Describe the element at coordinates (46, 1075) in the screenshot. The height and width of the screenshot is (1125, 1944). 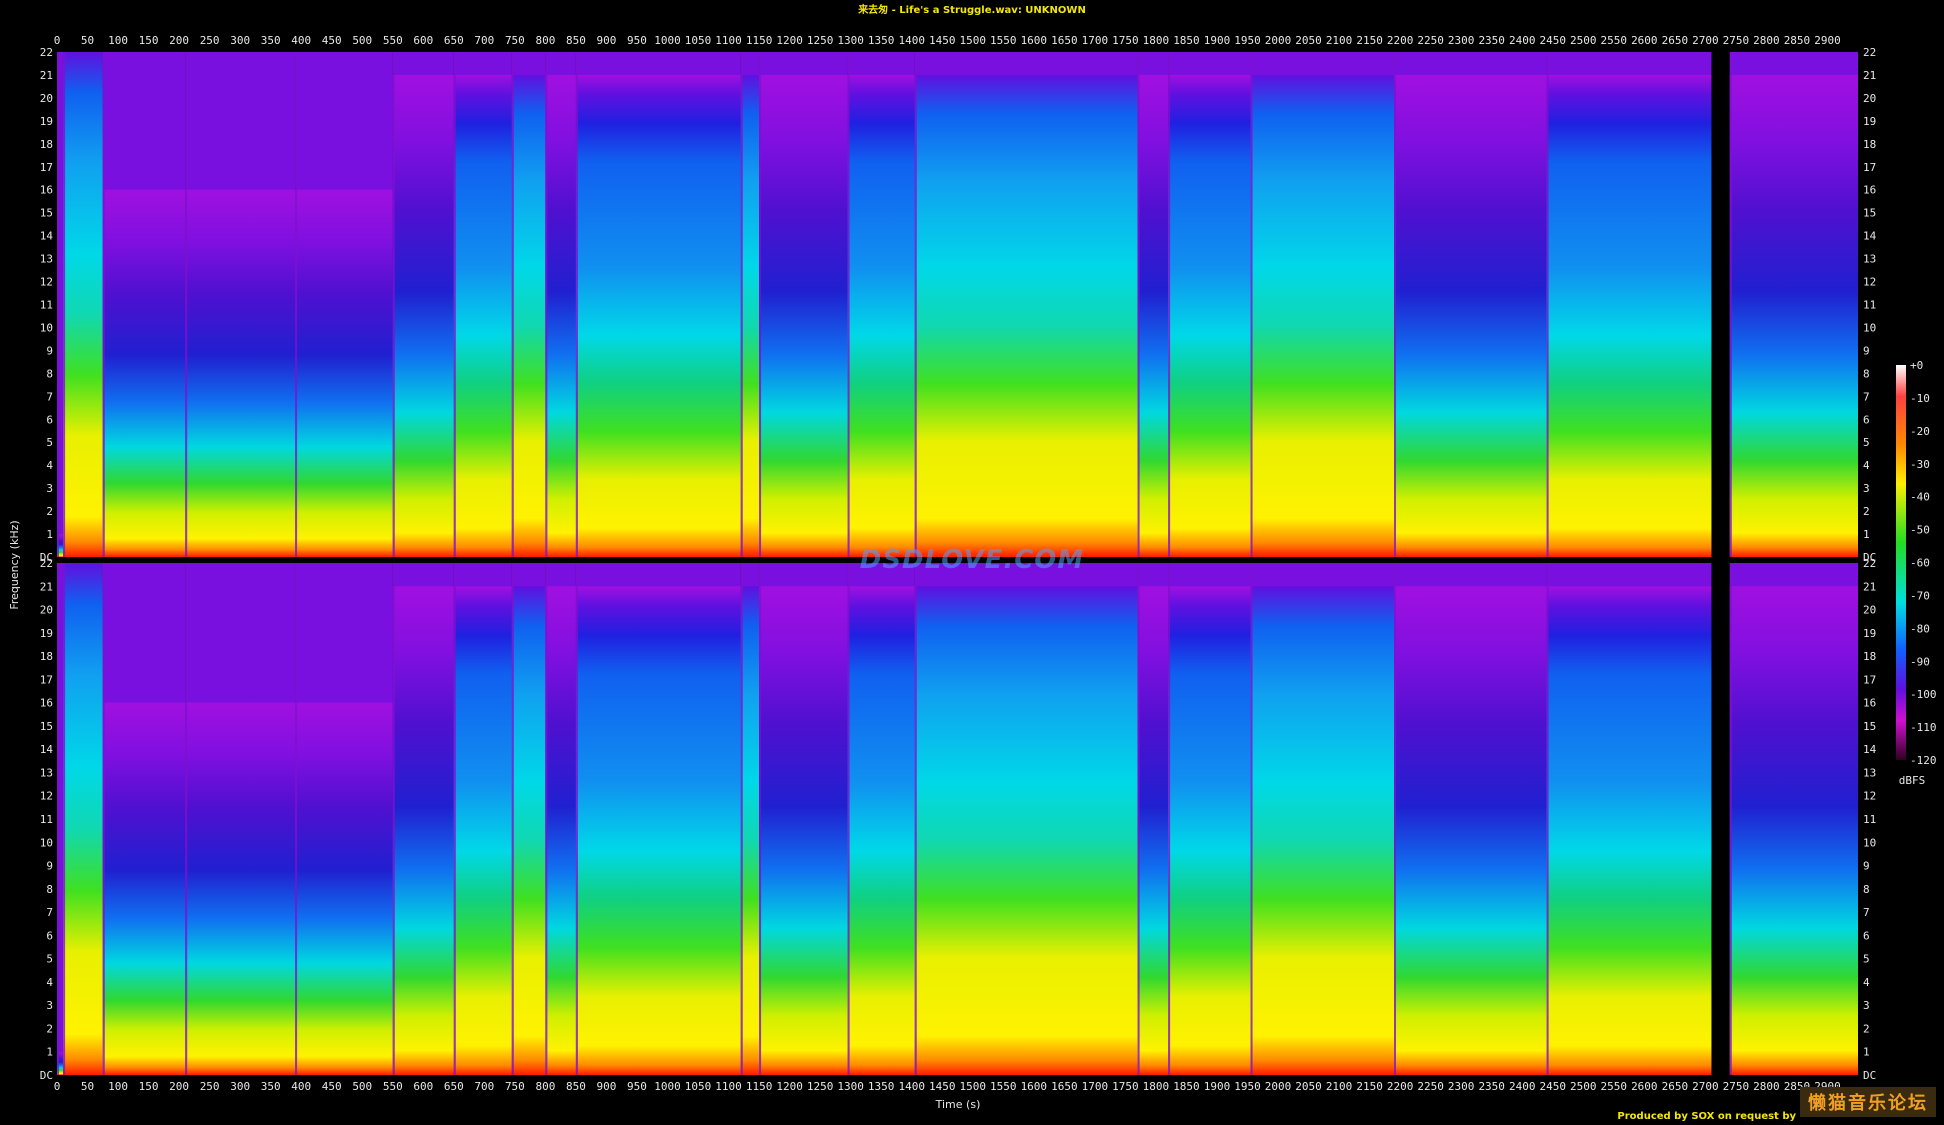
I see `y-tick-left-2-DC: DC` at that location.